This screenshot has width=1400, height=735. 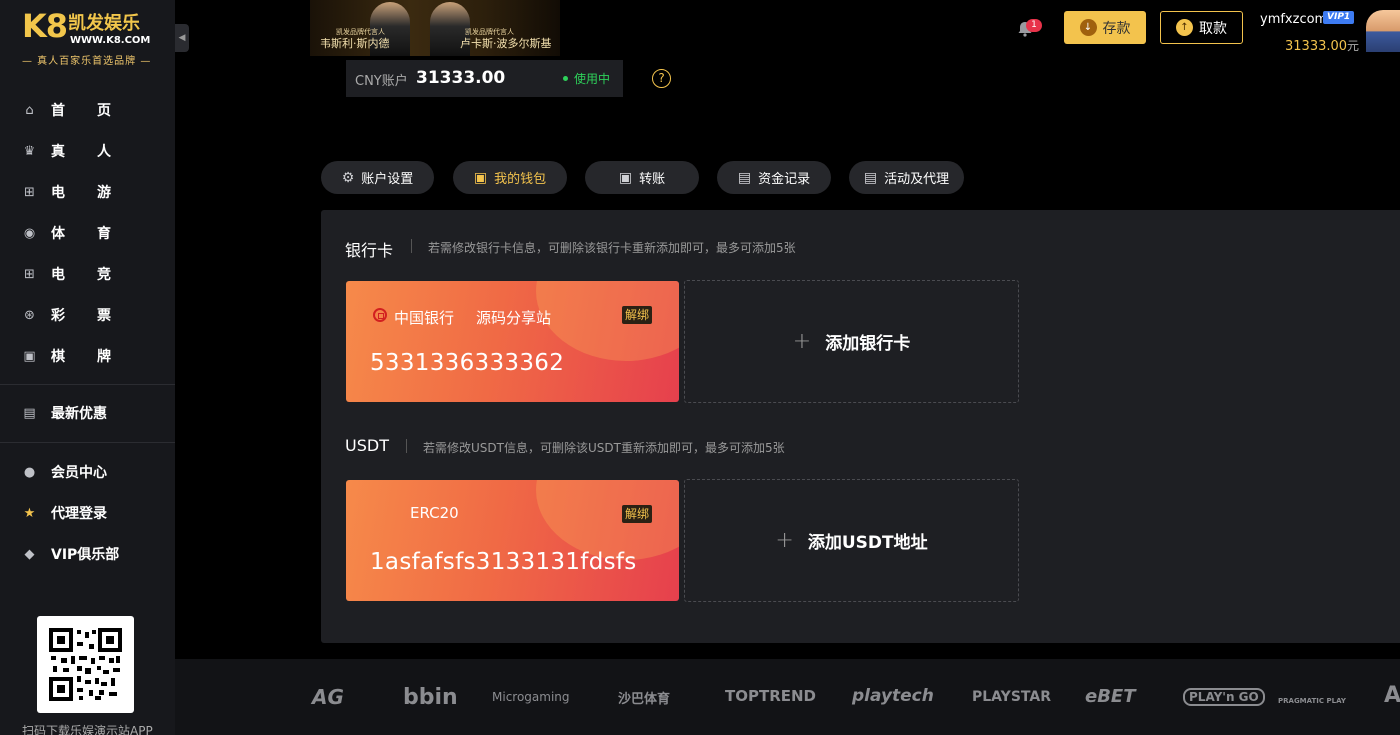 What do you see at coordinates (1293, 19) in the screenshot?
I see `username: ymfxzcom` at bounding box center [1293, 19].